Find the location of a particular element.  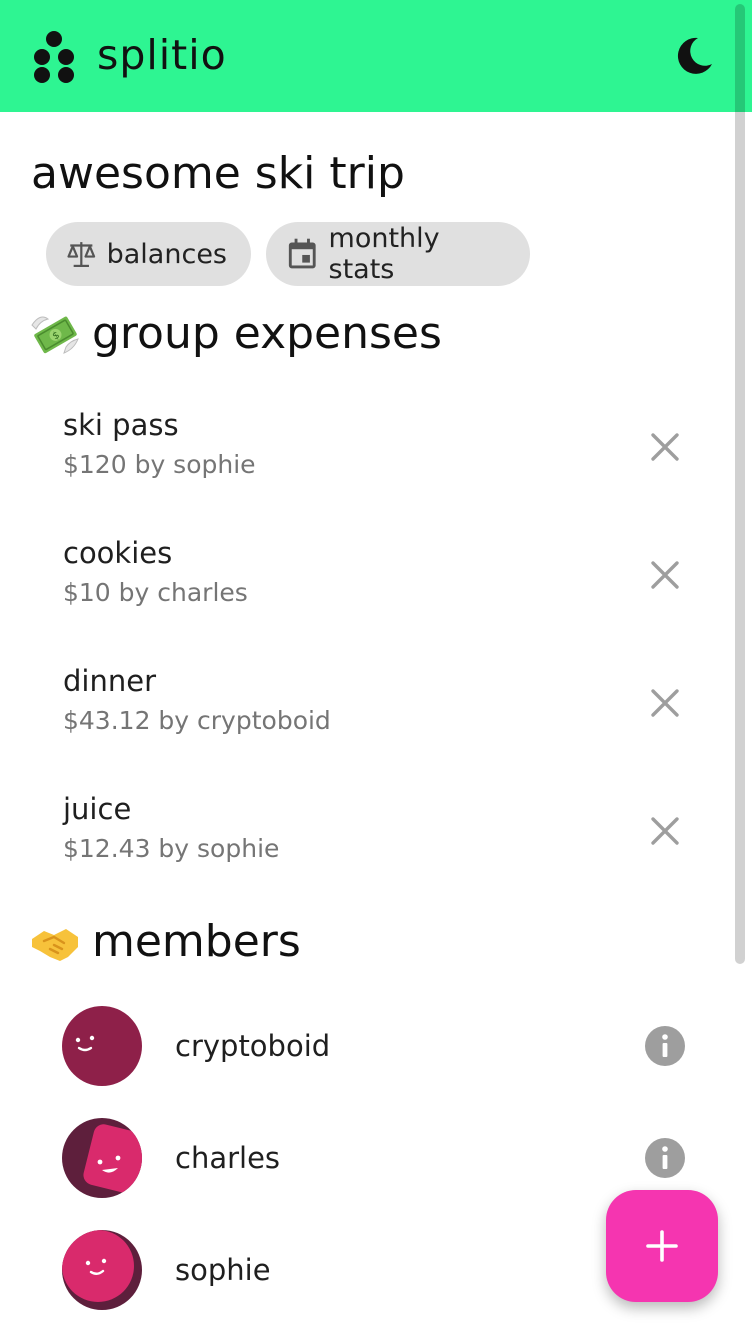

expense-item: ski pass $120 by sophie is located at coordinates (367, 469).